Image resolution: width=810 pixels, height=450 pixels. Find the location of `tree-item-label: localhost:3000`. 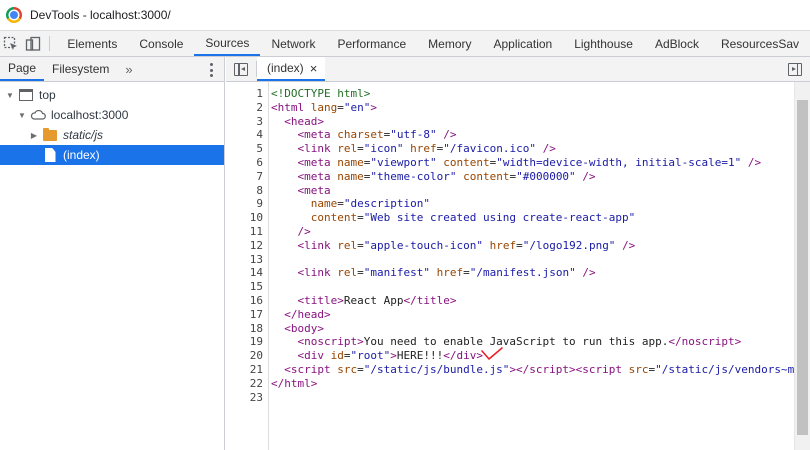

tree-item-label: localhost:3000 is located at coordinates (90, 115).